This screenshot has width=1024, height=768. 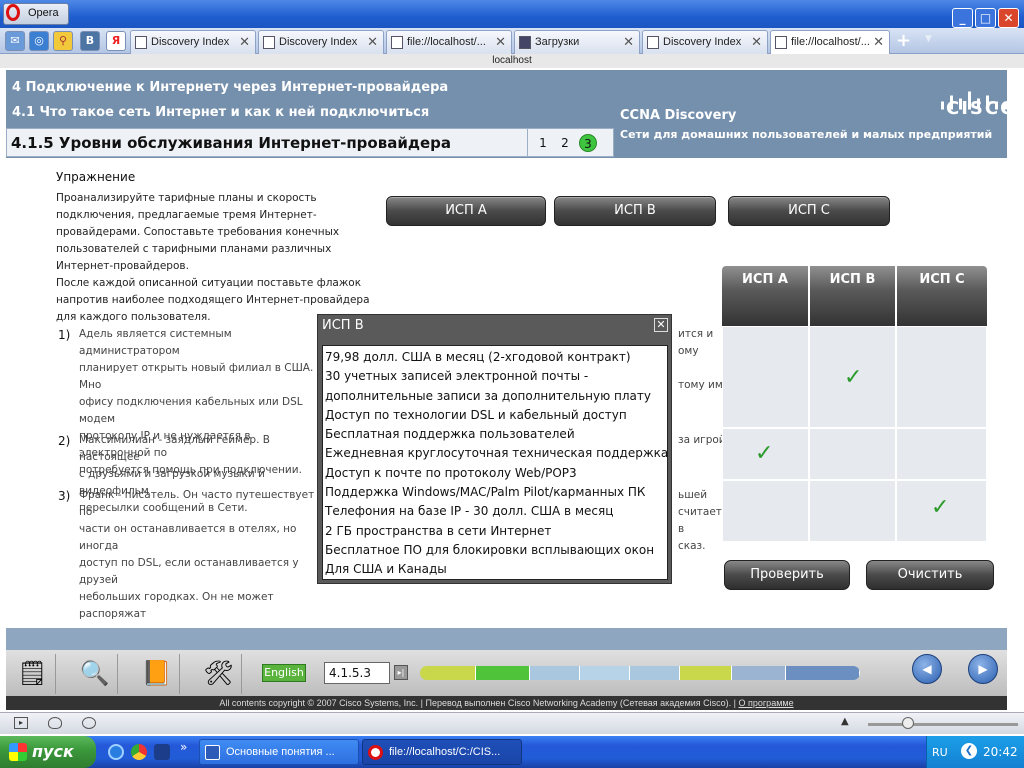 What do you see at coordinates (908, 723) in the screenshot?
I see `zoom-slider-handle` at bounding box center [908, 723].